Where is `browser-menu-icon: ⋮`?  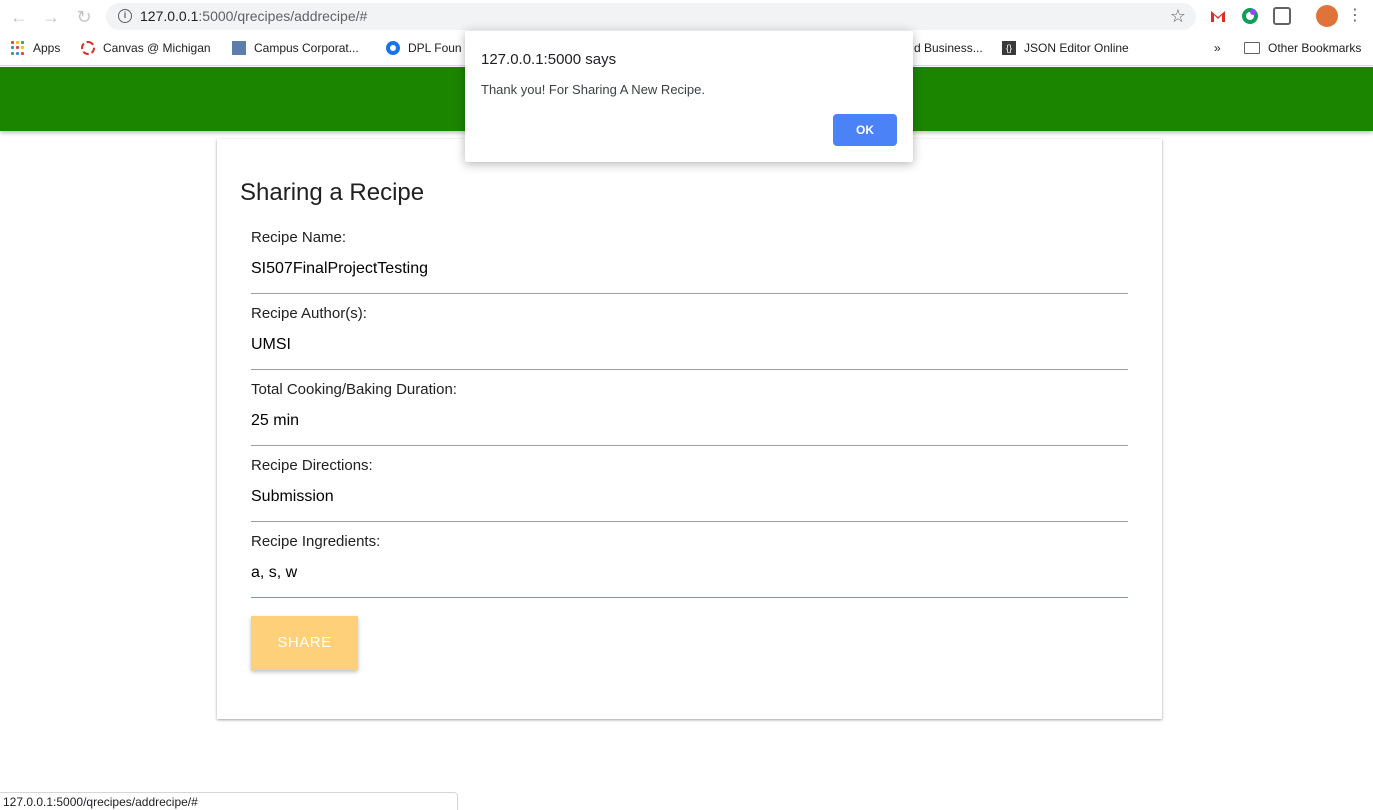 browser-menu-icon: ⋮ is located at coordinates (1355, 16).